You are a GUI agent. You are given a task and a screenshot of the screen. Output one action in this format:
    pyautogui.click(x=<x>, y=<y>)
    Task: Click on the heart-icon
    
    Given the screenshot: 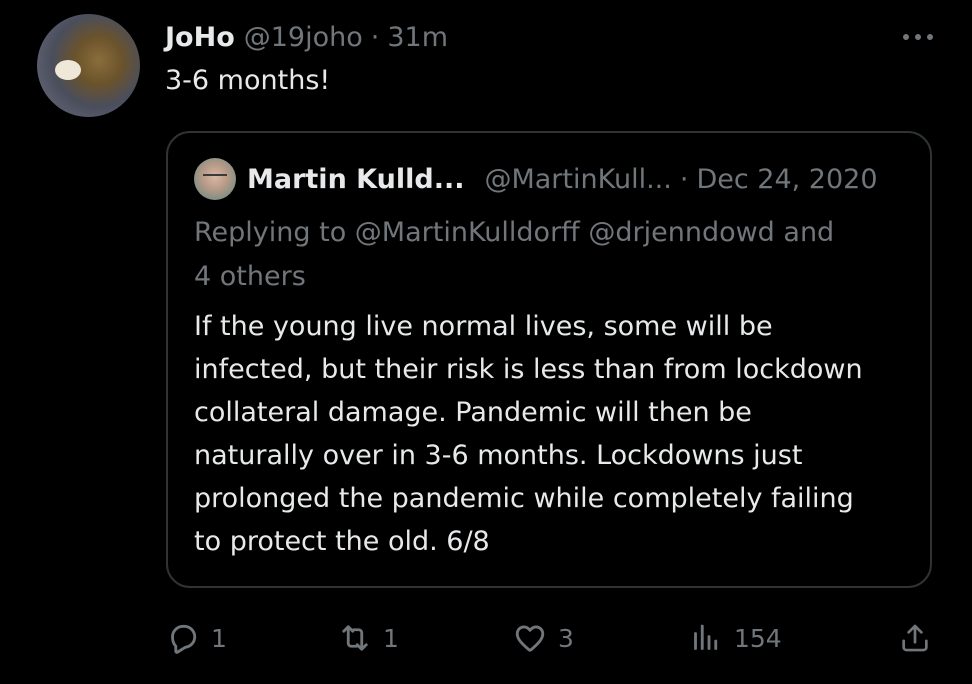 What is the action you would take?
    pyautogui.click(x=530, y=638)
    